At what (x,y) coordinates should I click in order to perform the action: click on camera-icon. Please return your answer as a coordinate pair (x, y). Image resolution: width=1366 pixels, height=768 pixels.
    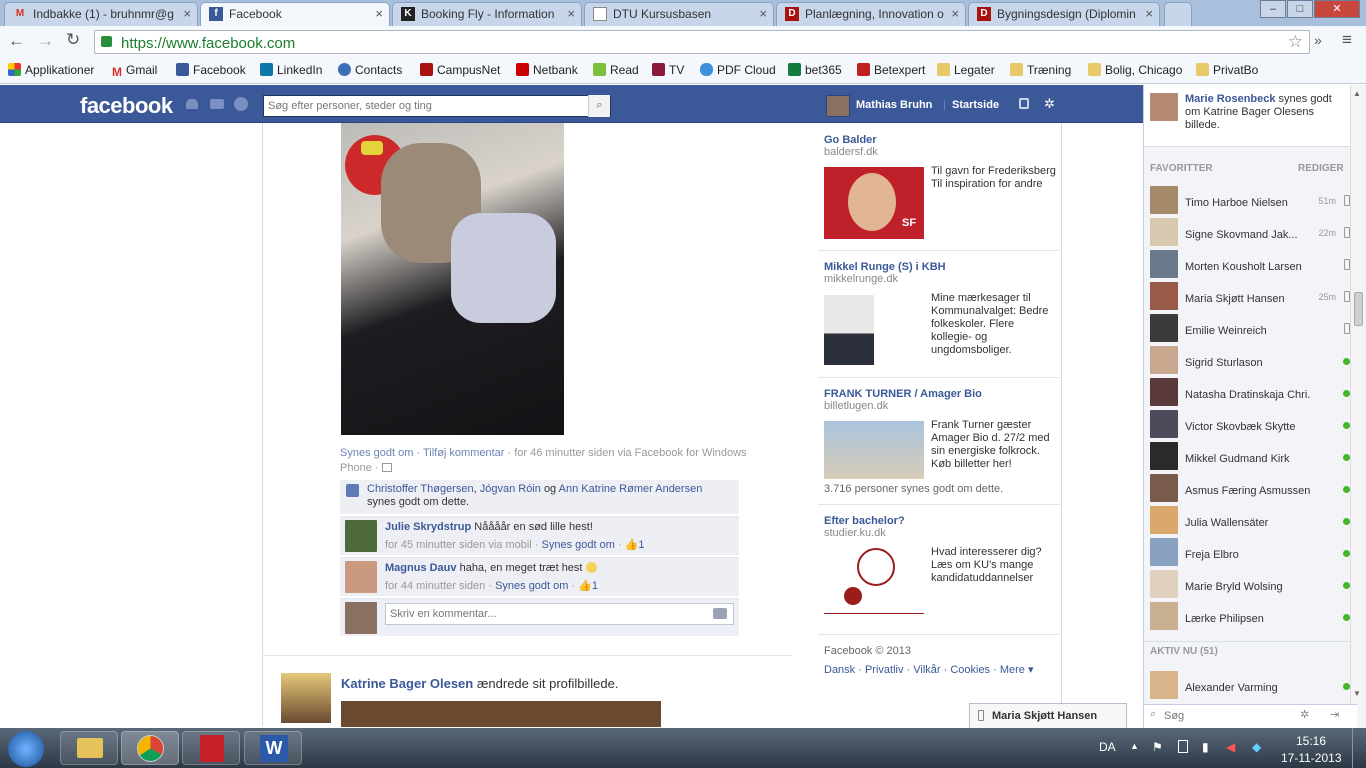
    Looking at the image, I should click on (720, 613).